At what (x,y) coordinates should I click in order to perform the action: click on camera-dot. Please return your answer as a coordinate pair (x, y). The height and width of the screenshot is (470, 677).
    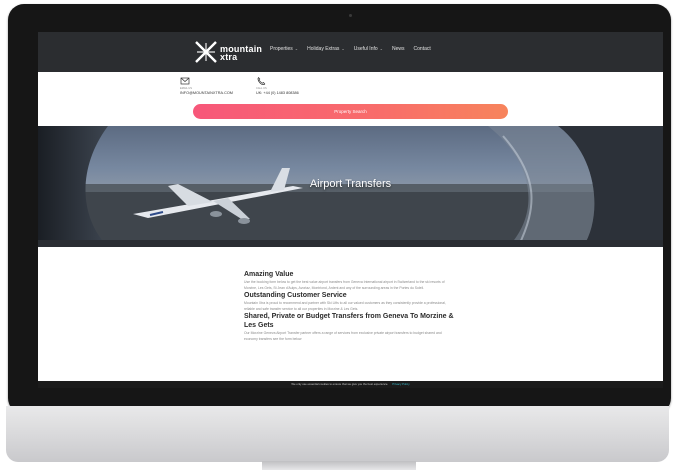
    Looking at the image, I should click on (350, 15).